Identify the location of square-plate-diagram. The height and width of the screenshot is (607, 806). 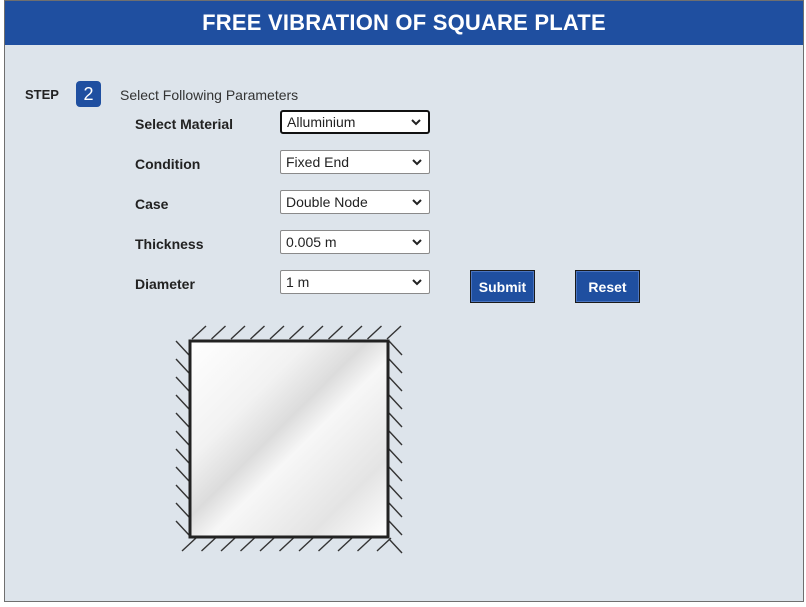
(289, 439).